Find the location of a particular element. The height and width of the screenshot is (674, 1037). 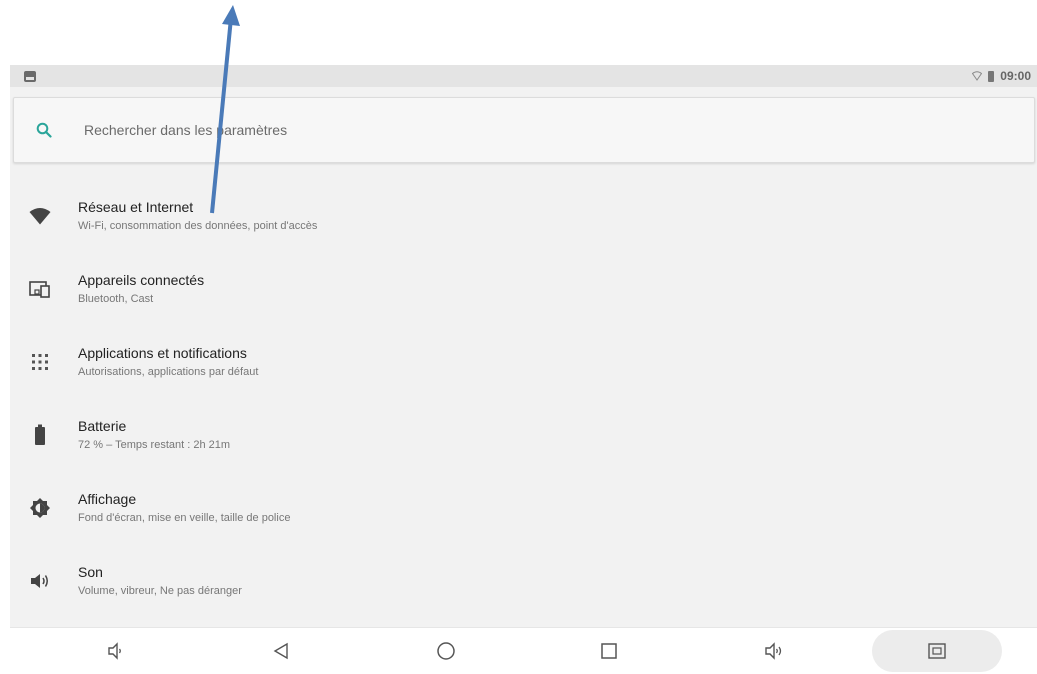

wifi-icon is located at coordinates (40, 216).